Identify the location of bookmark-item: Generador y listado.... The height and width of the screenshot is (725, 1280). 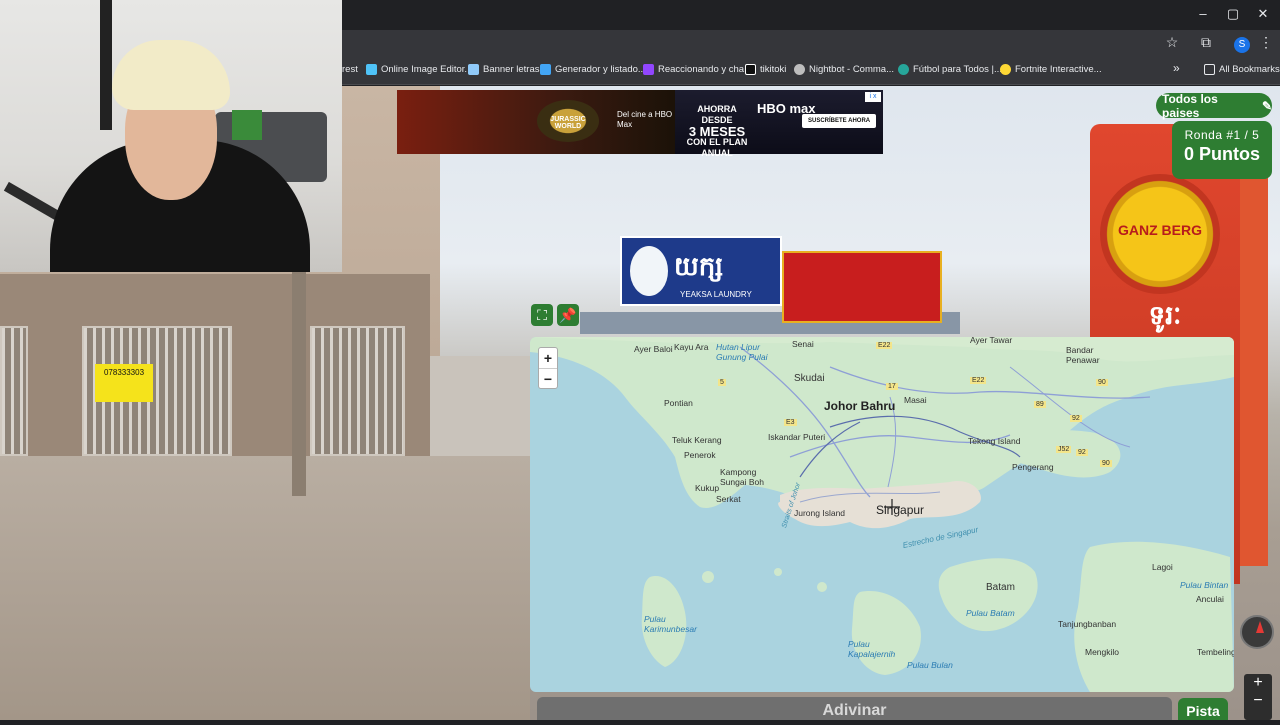
(593, 69).